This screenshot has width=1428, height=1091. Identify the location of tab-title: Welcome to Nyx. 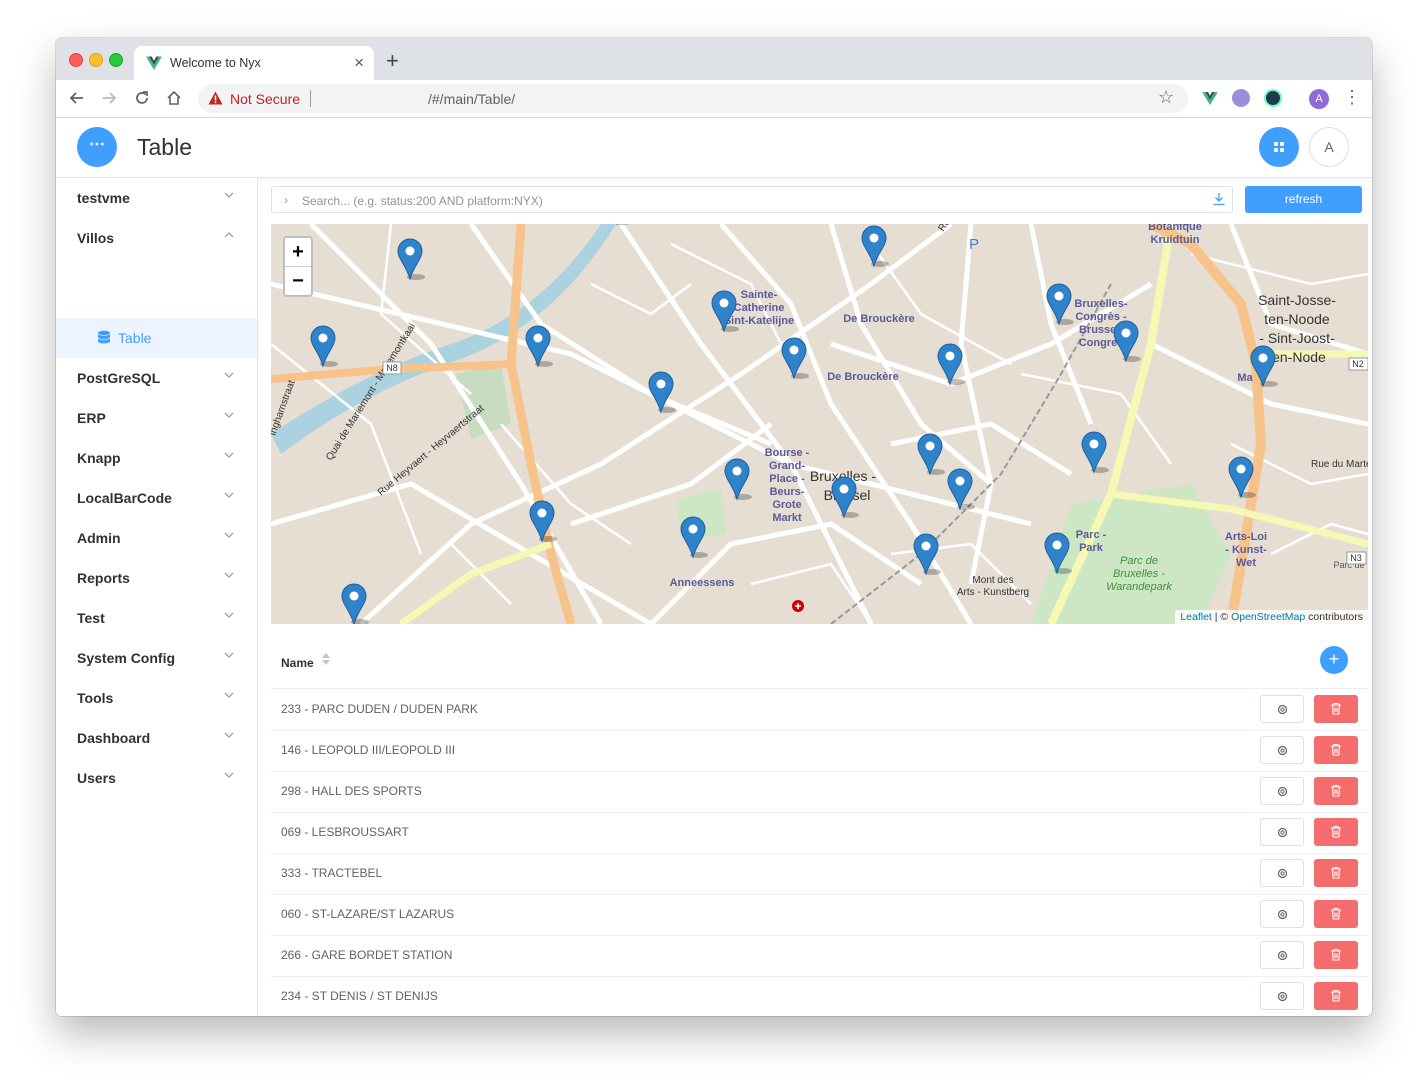
(215, 63).